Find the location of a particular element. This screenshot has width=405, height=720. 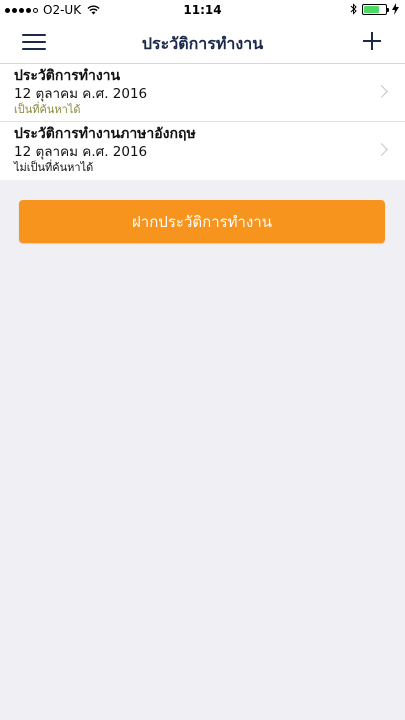

resume-status: ไม่เป็นที่ค้นหาได้ is located at coordinates (54, 167).